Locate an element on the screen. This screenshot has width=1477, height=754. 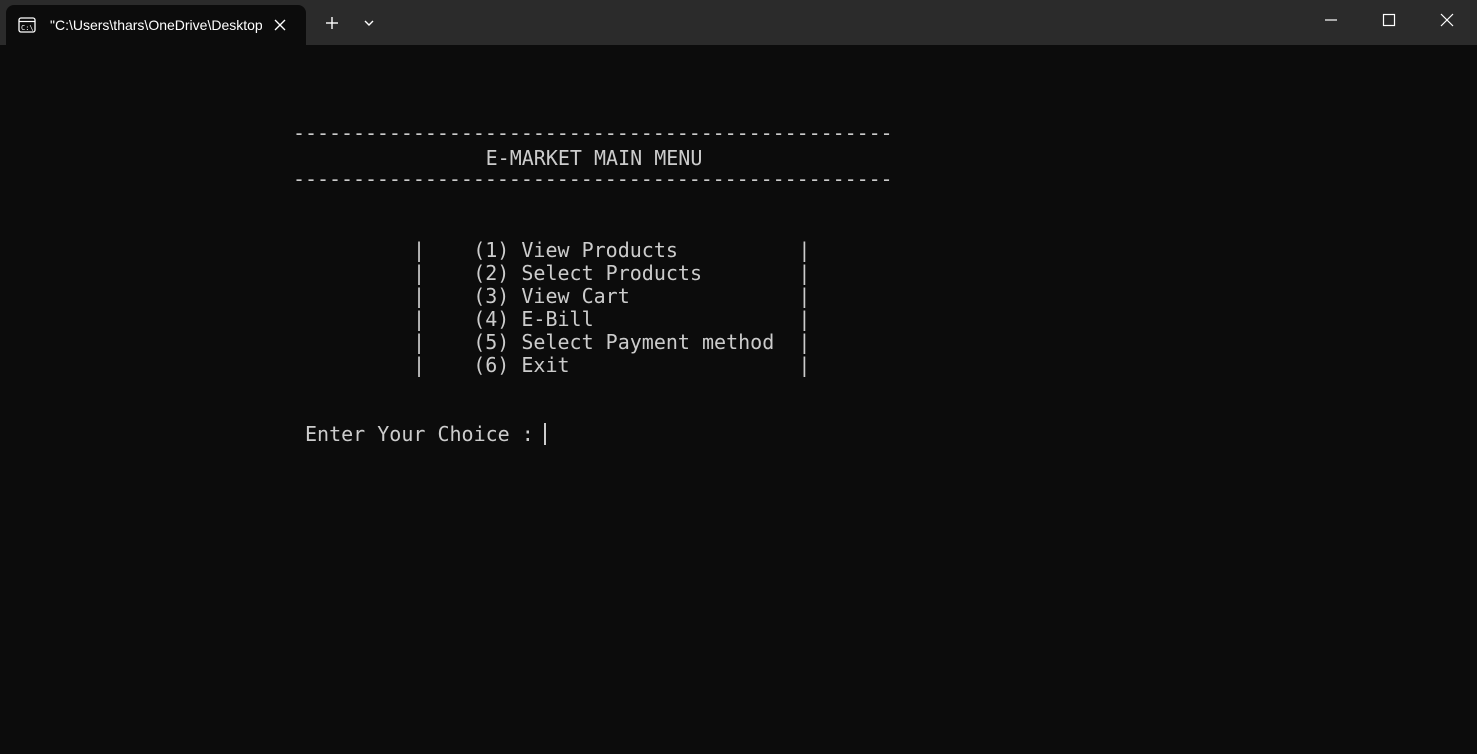
console-icon: C:\ is located at coordinates (27, 25).